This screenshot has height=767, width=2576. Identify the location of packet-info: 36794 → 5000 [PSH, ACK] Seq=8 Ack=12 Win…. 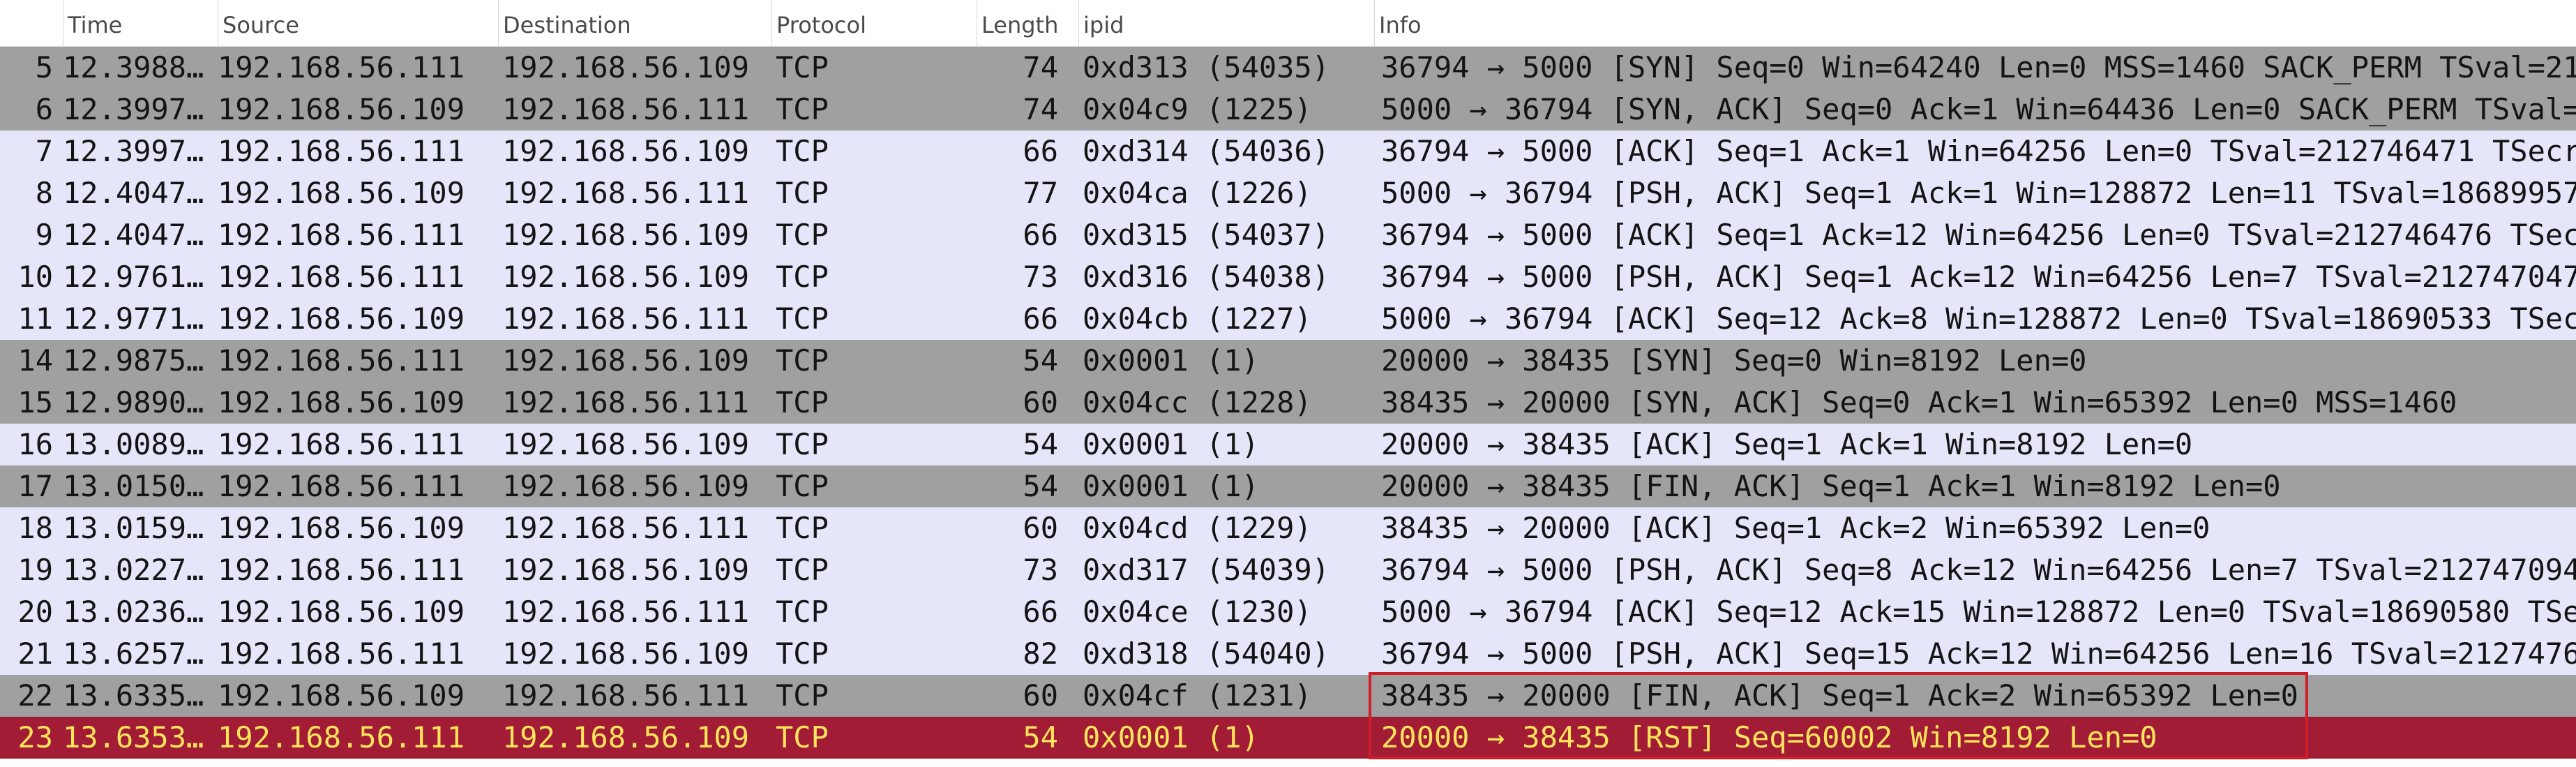
(1978, 570).